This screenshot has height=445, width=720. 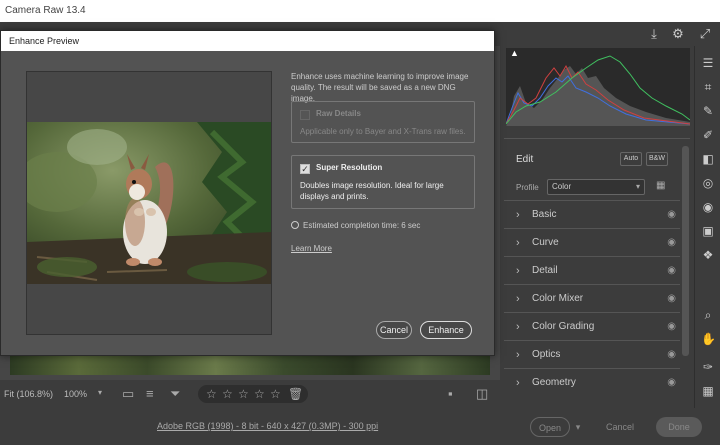 What do you see at coordinates (175, 394) in the screenshot?
I see `filter-icon: ⏷` at bounding box center [175, 394].